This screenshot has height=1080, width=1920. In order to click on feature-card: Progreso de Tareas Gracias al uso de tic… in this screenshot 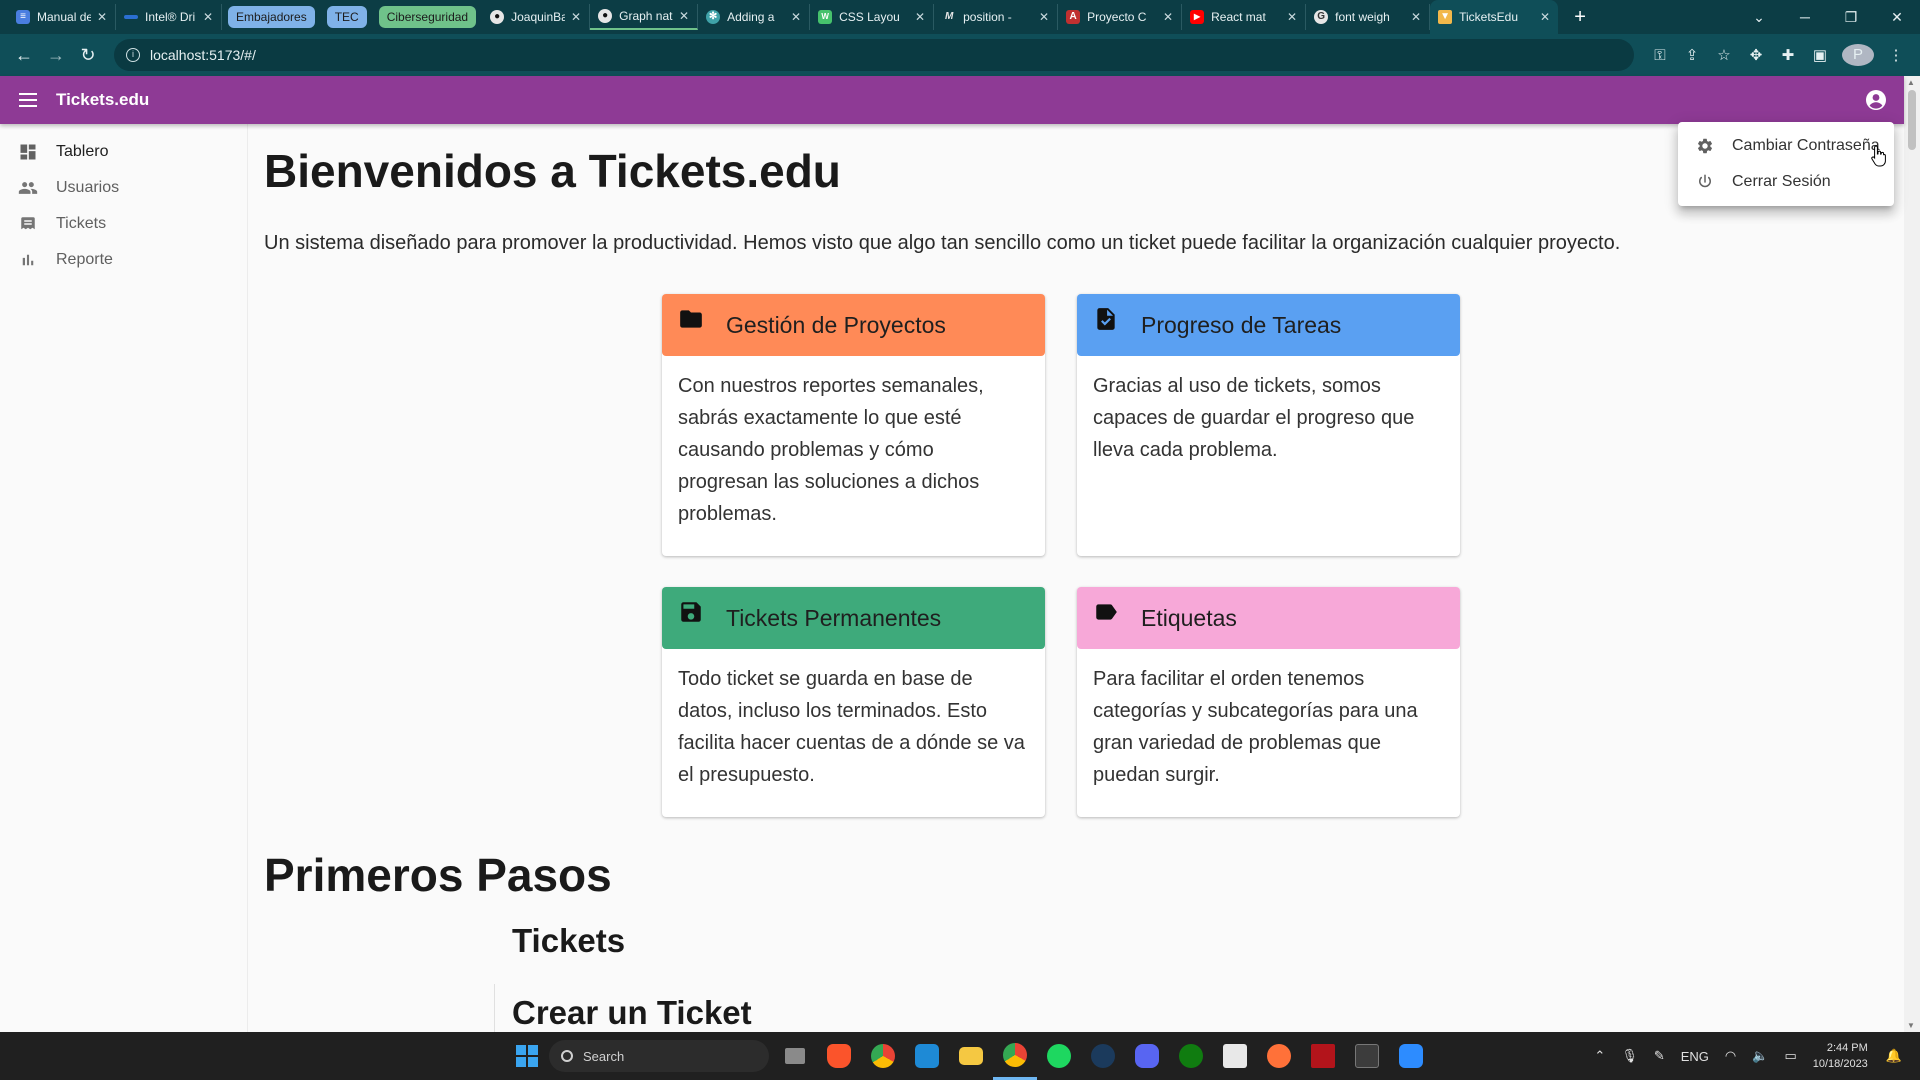, I will do `click(1268, 425)`.